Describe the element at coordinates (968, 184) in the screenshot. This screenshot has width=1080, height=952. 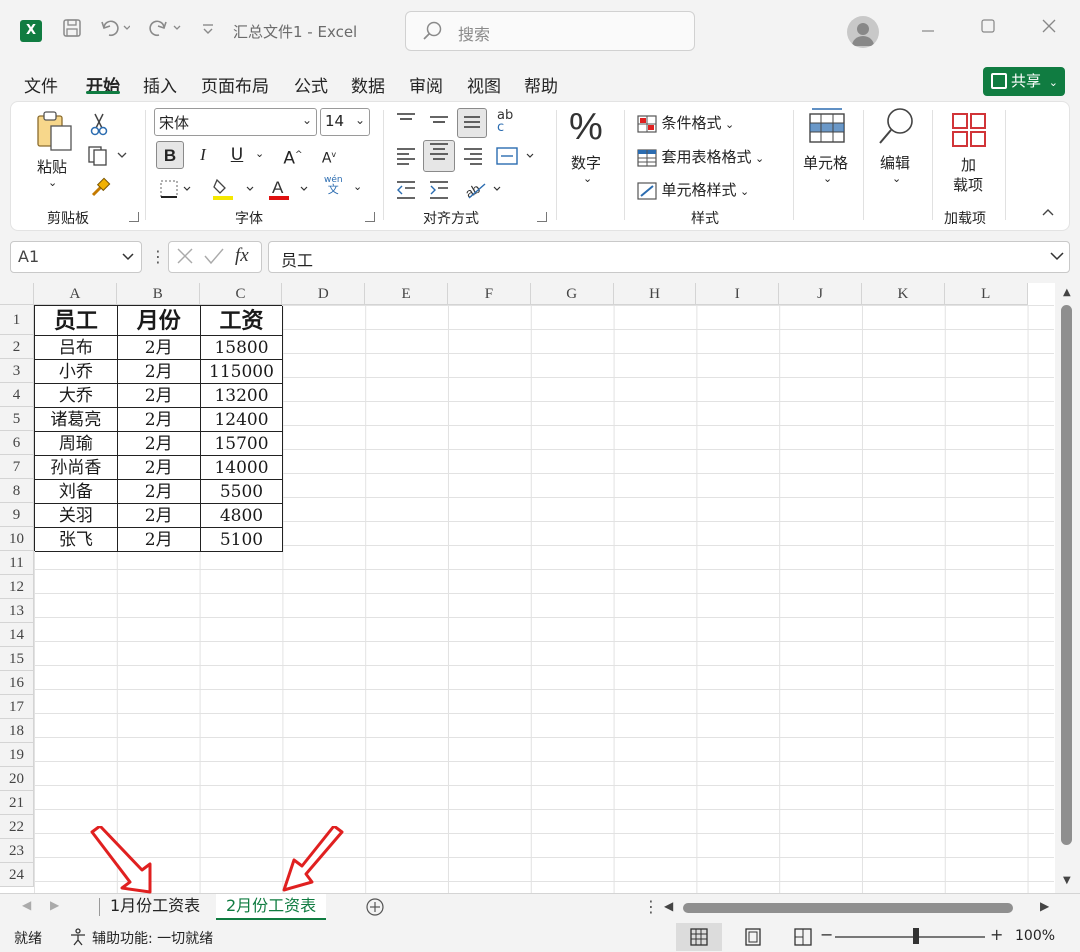
I see `addins-label-line2: 载项` at that location.